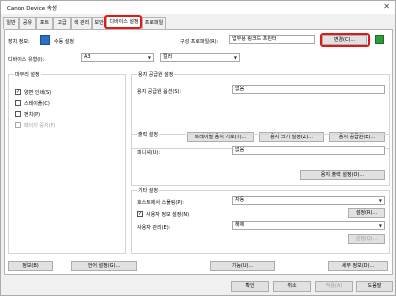 Image resolution: width=396 pixels, height=296 pixels. Describe the element at coordinates (240, 225) in the screenshot. I see `user-management-value: 해제` at that location.